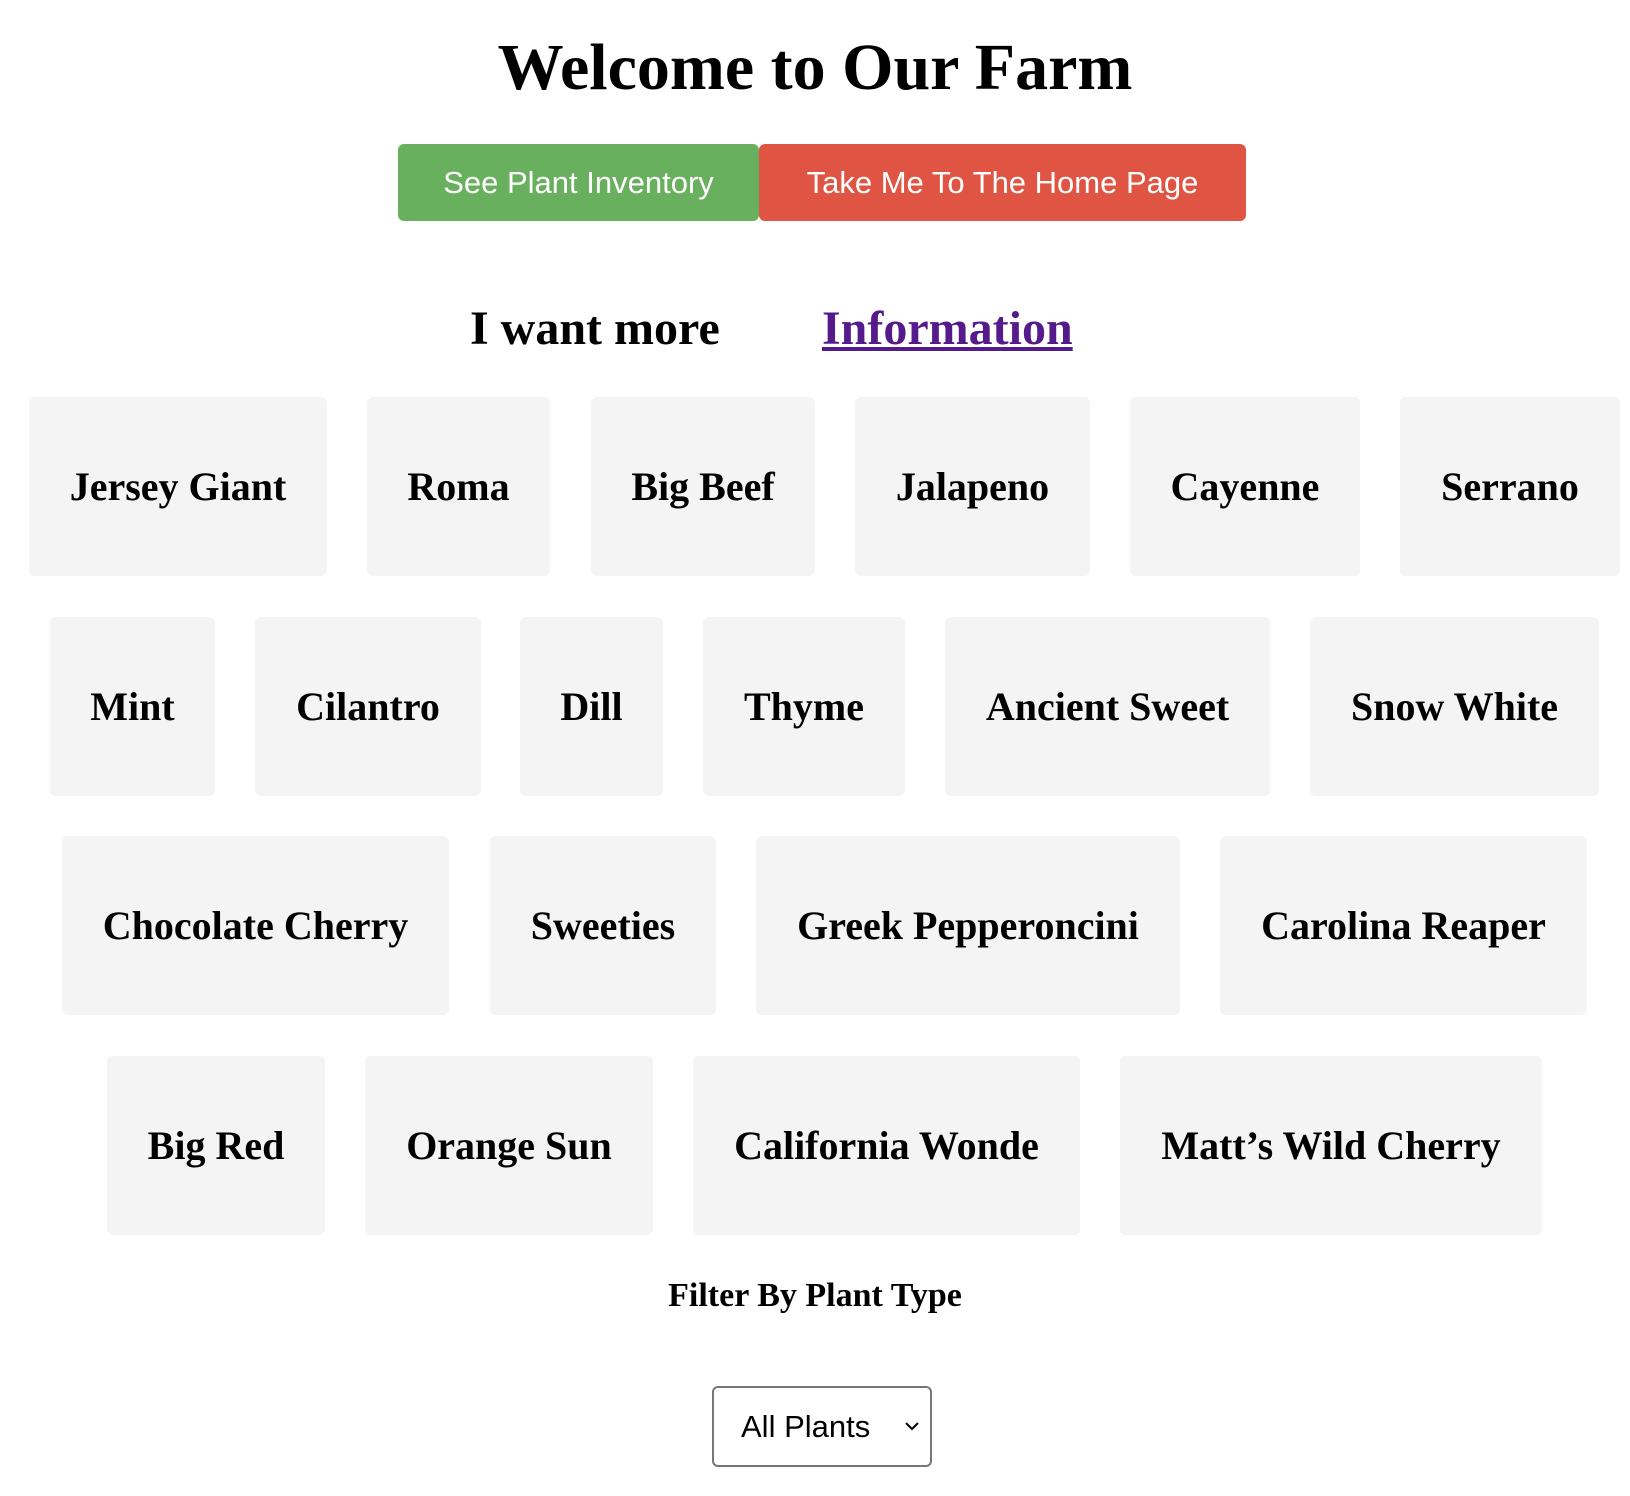  Describe the element at coordinates (804, 706) in the screenshot. I see `plant-tile: Thyme` at that location.